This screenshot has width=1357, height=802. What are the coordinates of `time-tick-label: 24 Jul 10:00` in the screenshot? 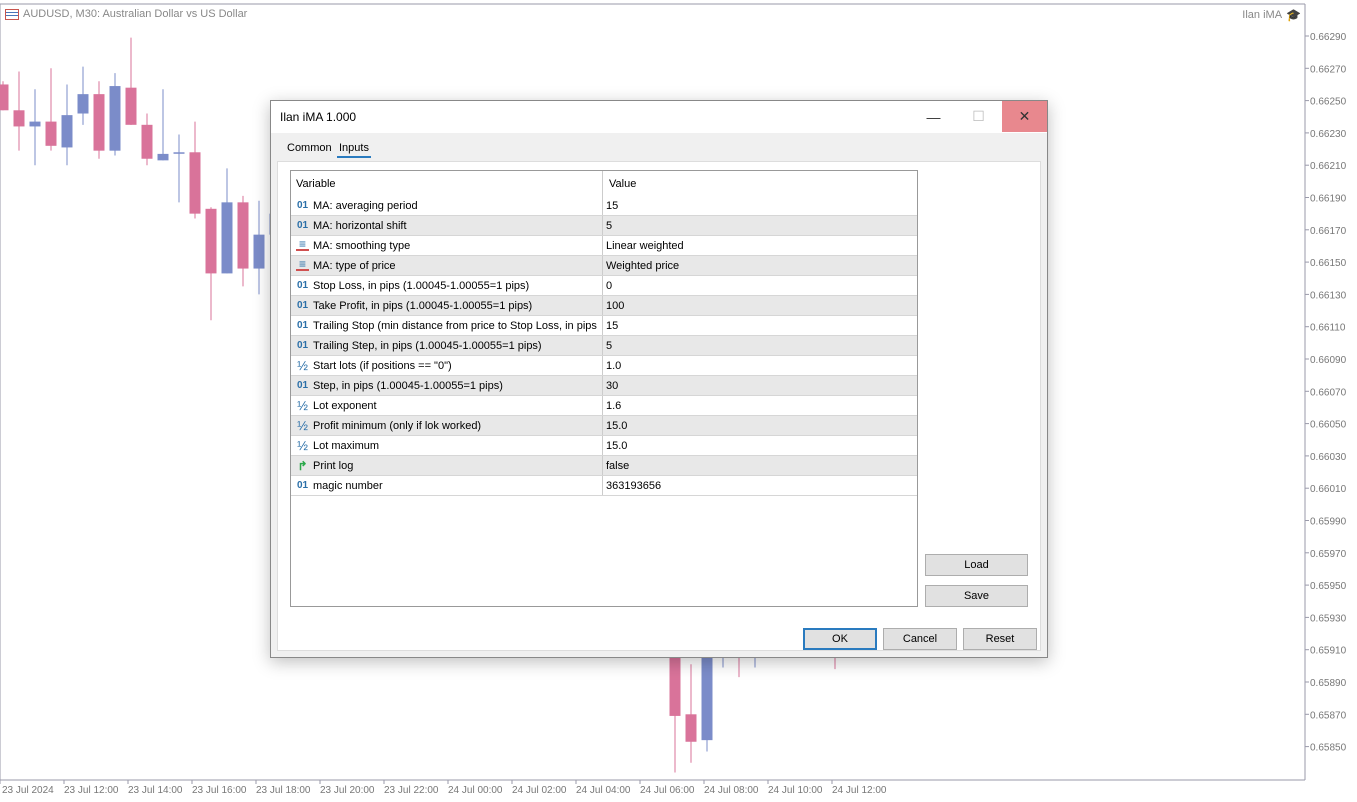 It's located at (795, 790).